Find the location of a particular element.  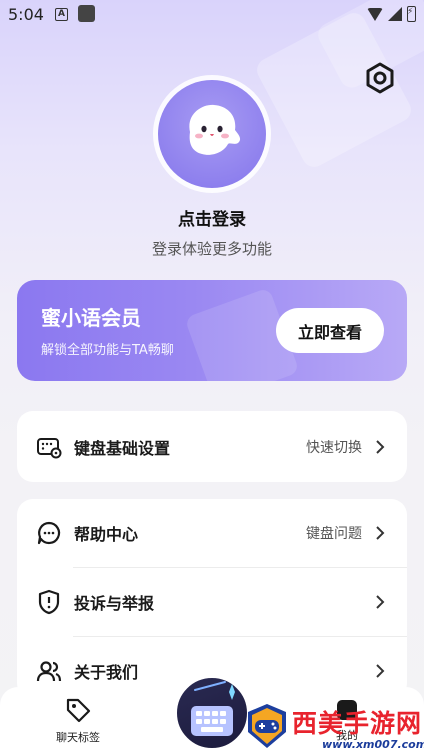

vip-membership-card: 蜜小语会员 解锁全部功能与TA畅聊 立即查看 is located at coordinates (212, 330).